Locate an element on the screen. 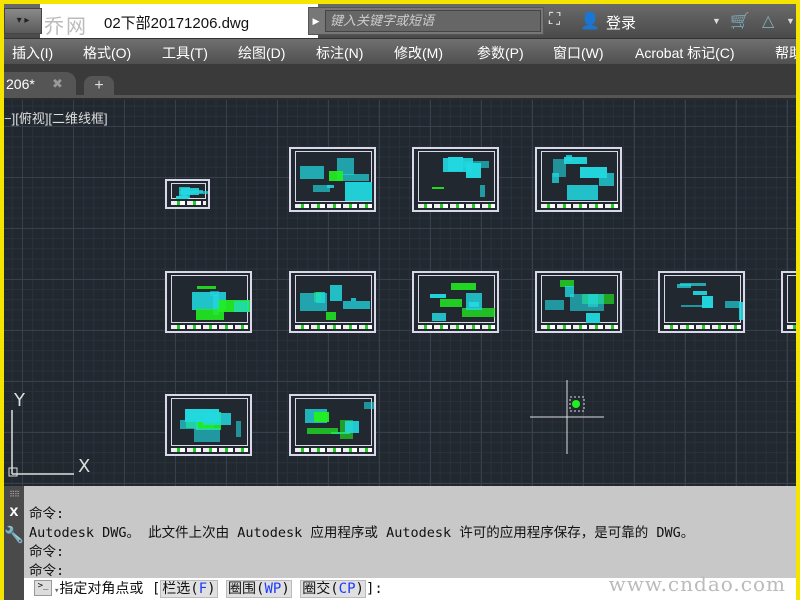 The image size is (800, 600). menu-insert: 插入(I) is located at coordinates (32, 53).